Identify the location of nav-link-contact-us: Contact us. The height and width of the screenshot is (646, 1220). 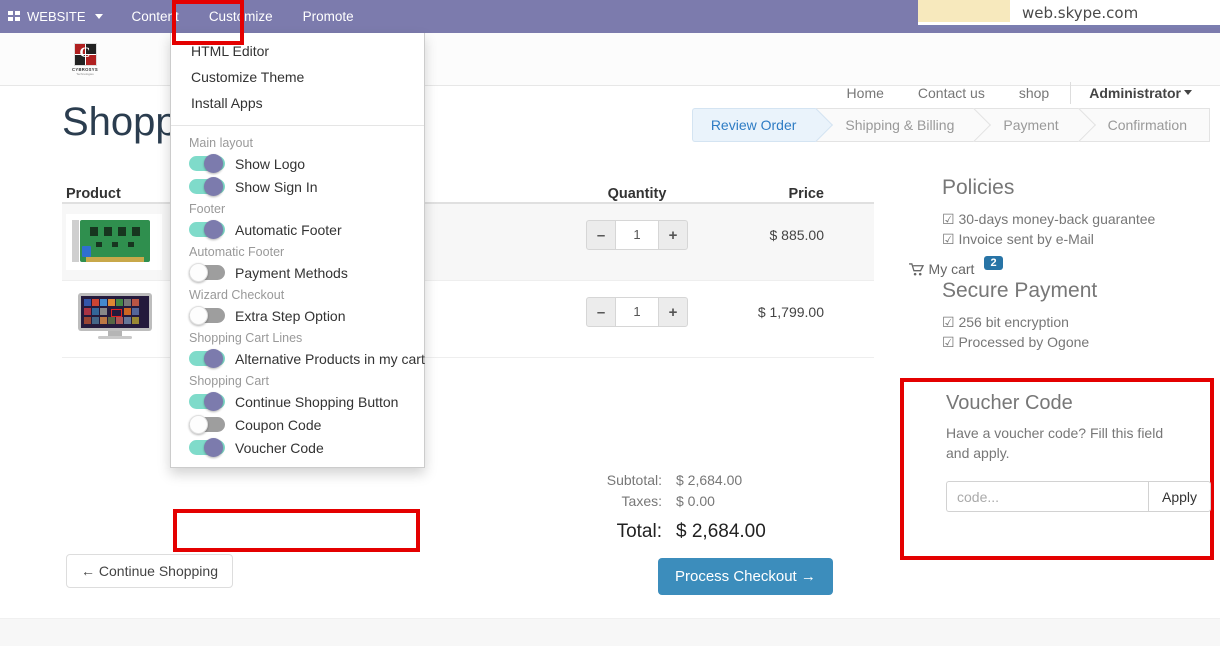
(951, 92).